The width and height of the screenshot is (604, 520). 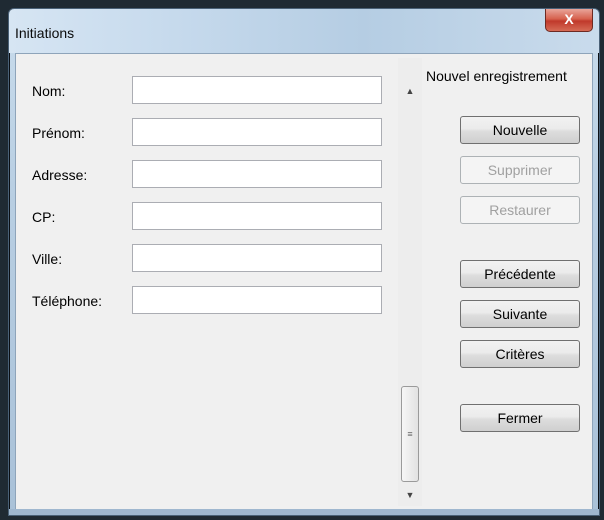 I want to click on telephone-input, so click(x=257, y=300).